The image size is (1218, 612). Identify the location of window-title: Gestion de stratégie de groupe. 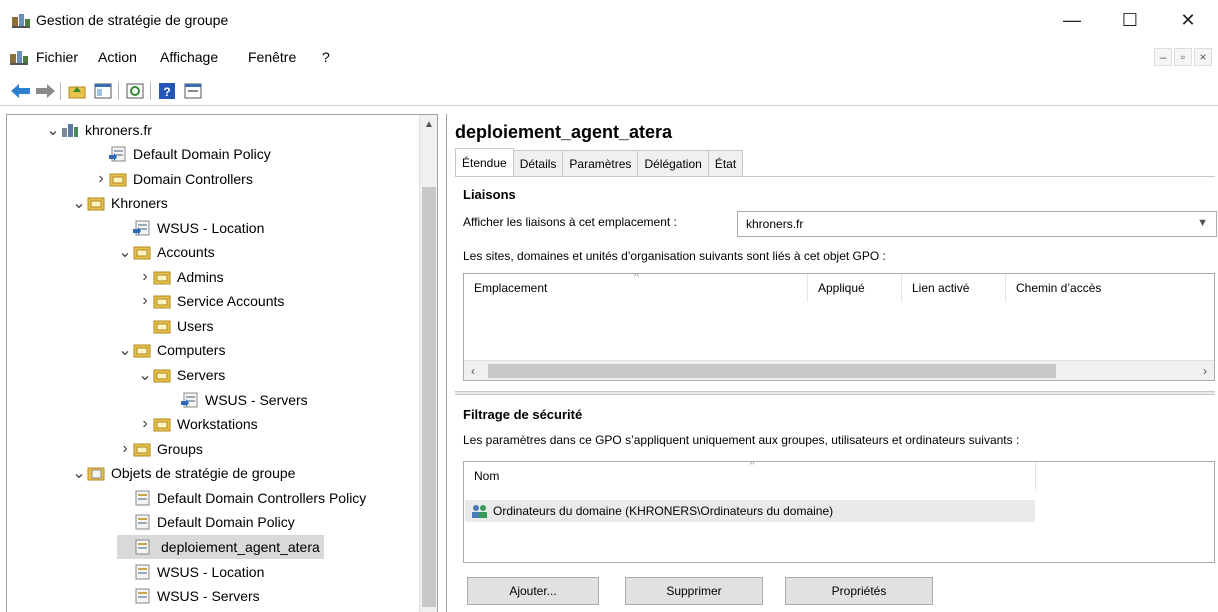
(132, 20).